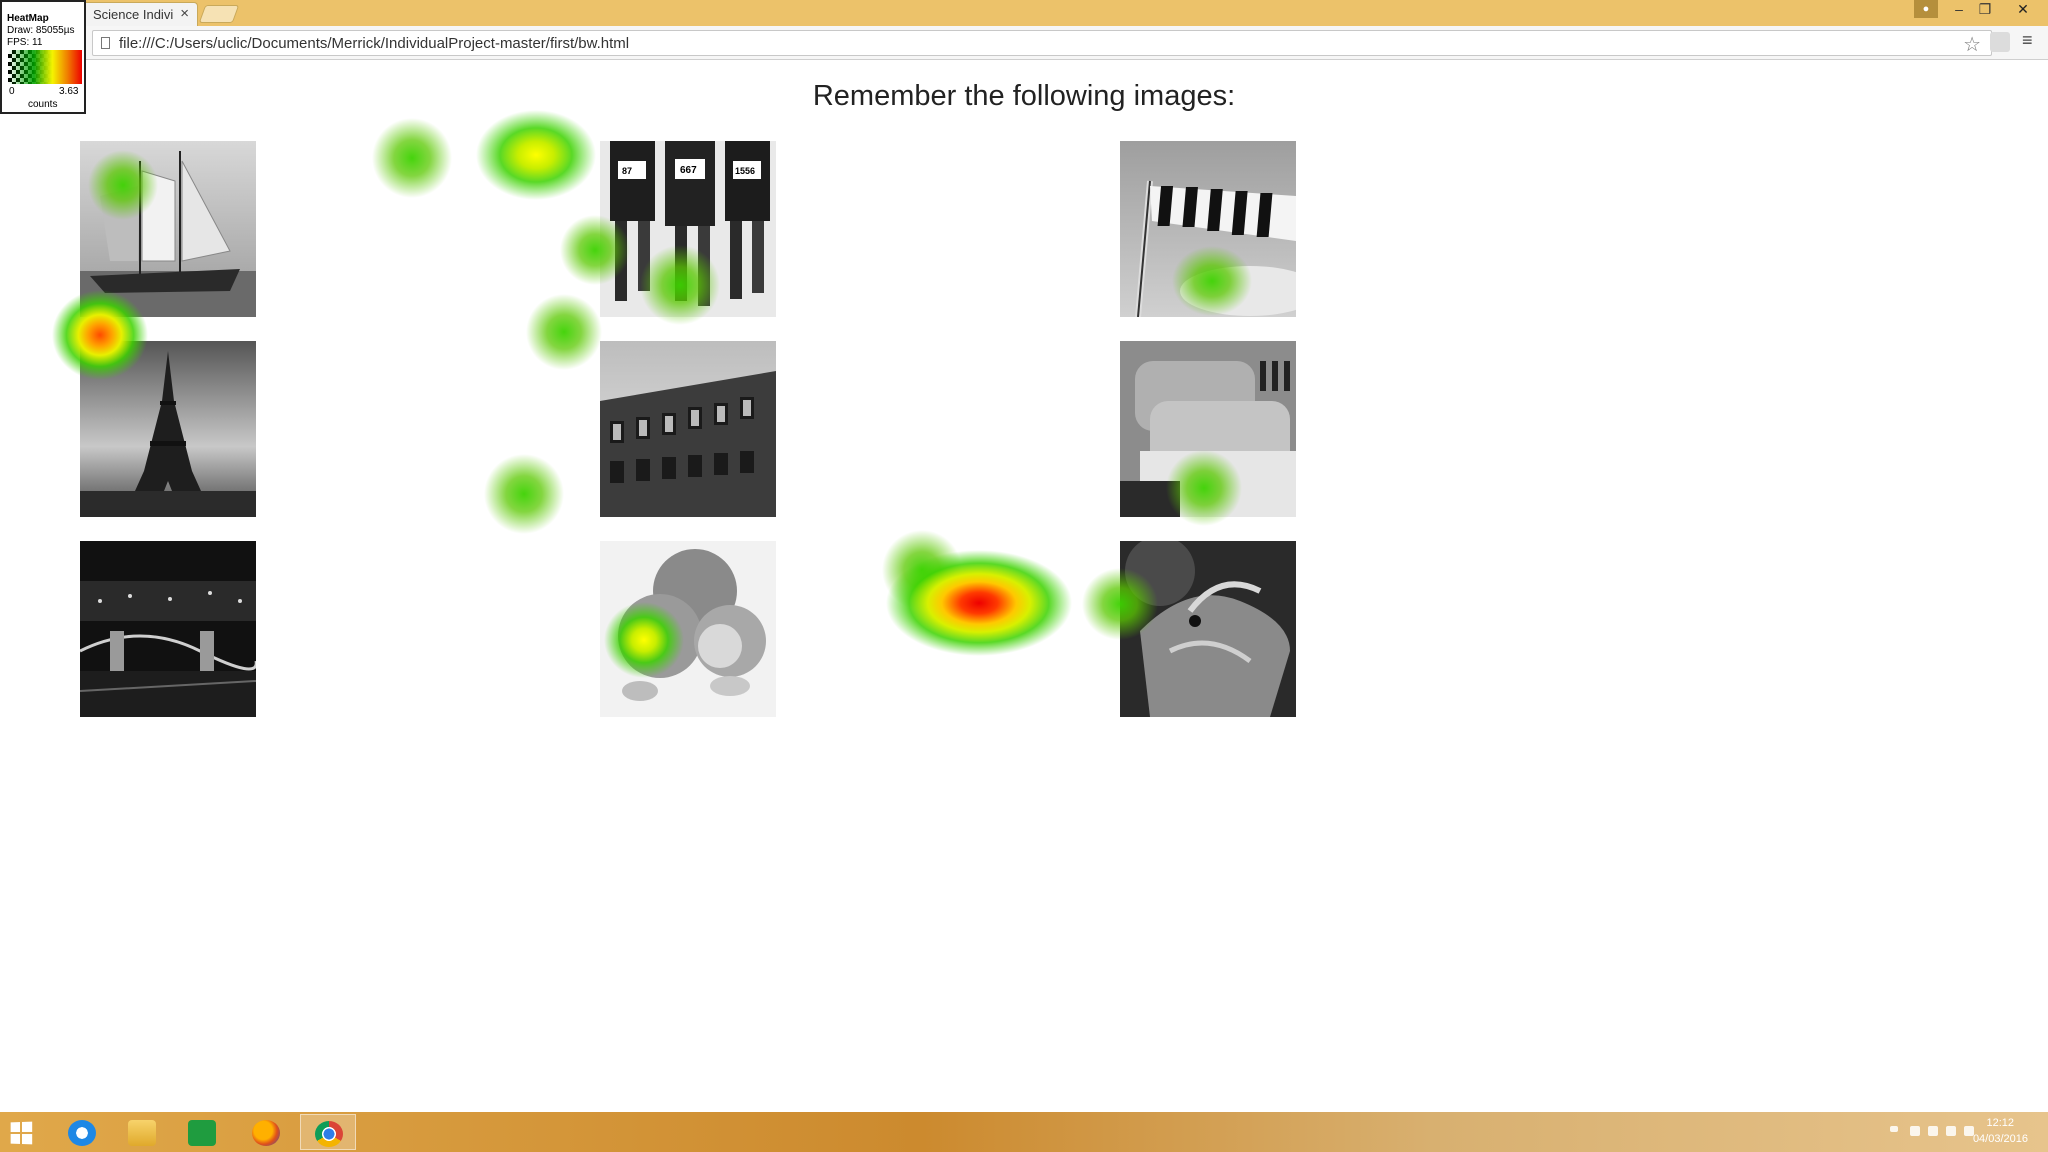 The width and height of the screenshot is (2048, 1152). I want to click on power-icon, so click(1933, 1131).